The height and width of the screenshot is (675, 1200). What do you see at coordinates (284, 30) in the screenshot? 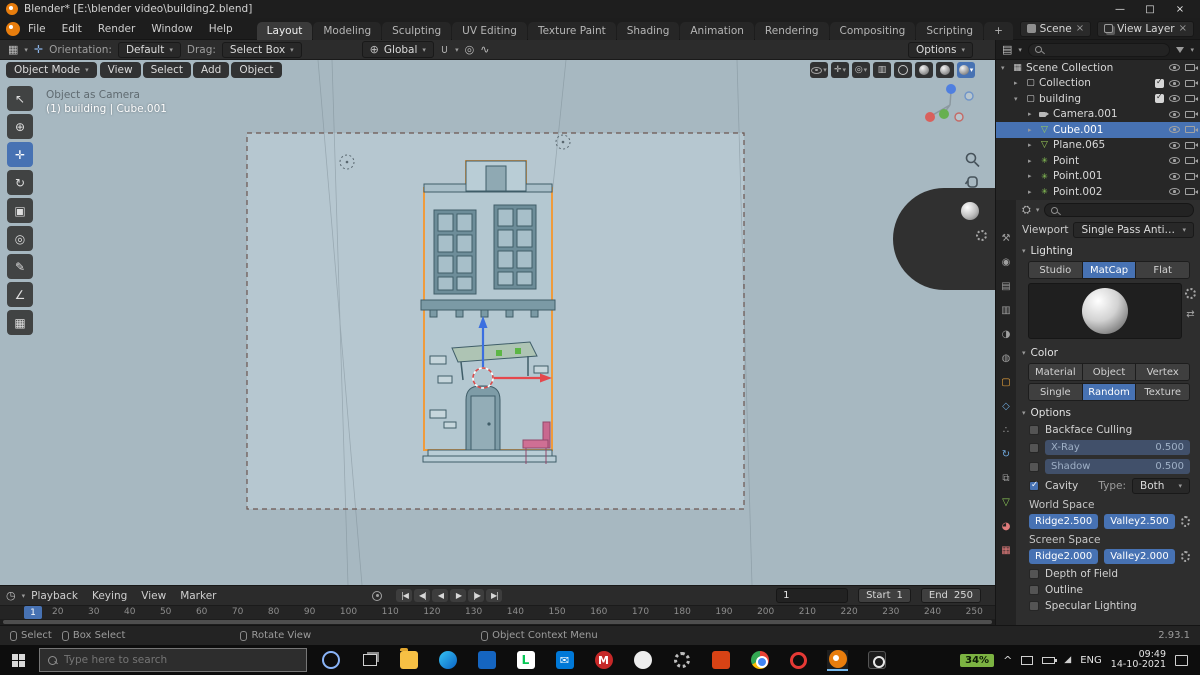
I see `workspace-tab: Layout` at bounding box center [284, 30].